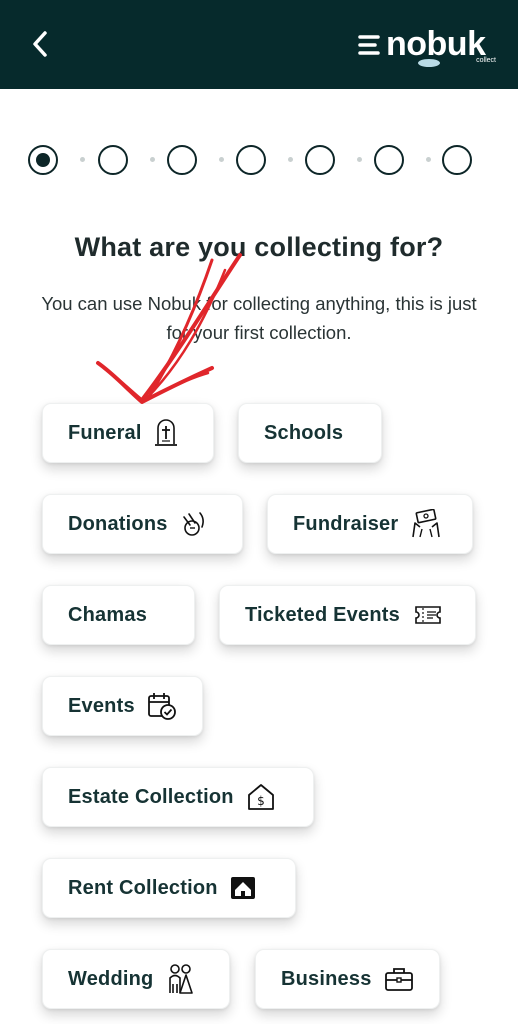 The image size is (518, 1024). I want to click on category-business: Business, so click(347, 979).